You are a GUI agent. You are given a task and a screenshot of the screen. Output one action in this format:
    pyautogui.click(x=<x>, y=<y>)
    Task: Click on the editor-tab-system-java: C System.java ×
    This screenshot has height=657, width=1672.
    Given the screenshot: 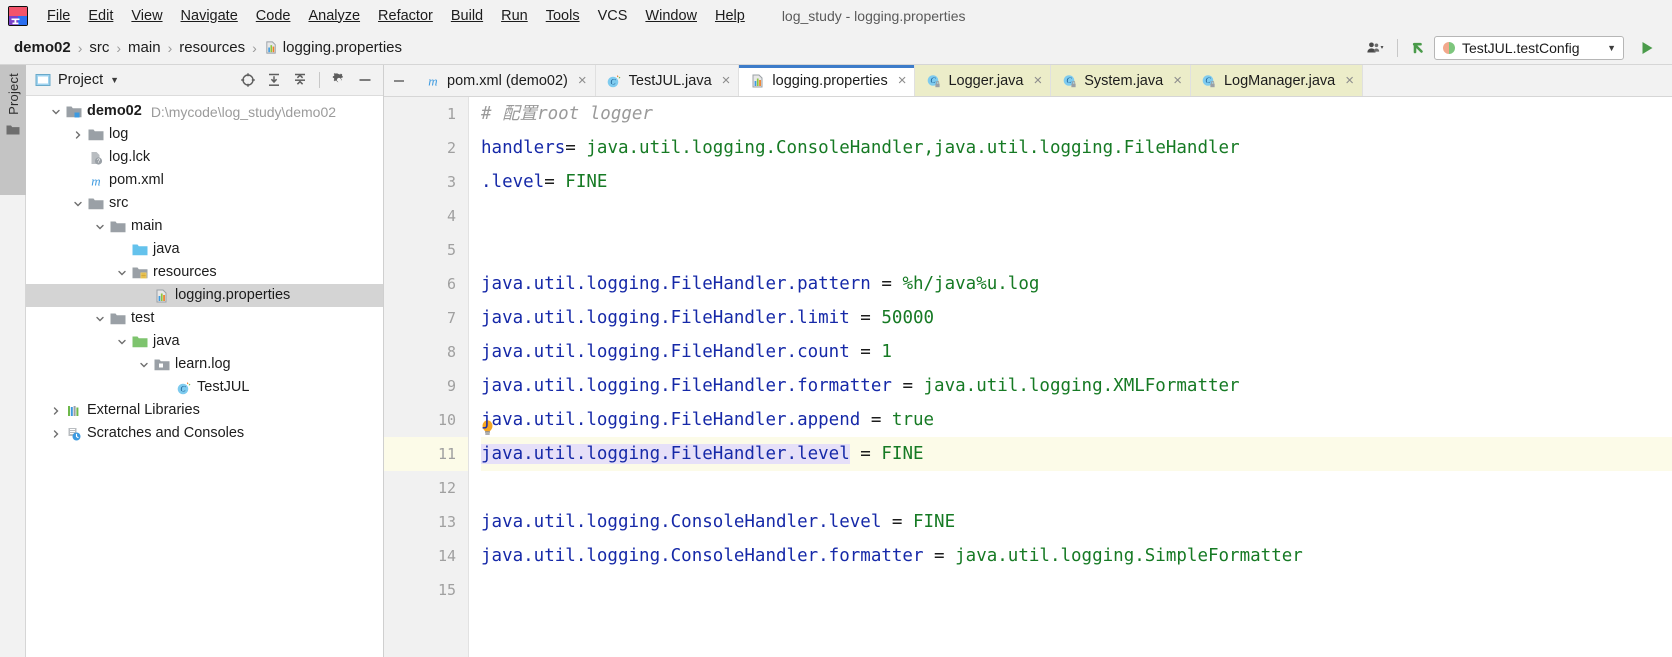 What is the action you would take?
    pyautogui.click(x=1121, y=80)
    